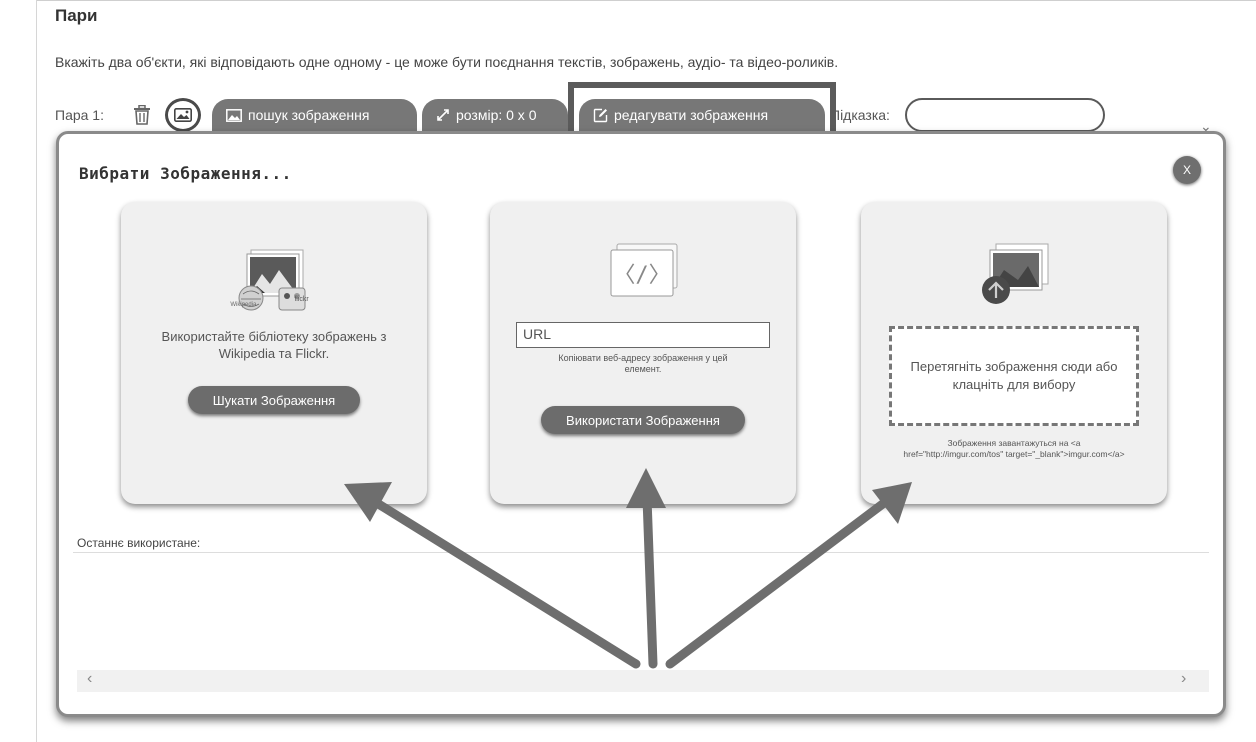 The width and height of the screenshot is (1256, 742). Describe the element at coordinates (139, 543) in the screenshot. I see `recently-used-label: Останнє використане:` at that location.